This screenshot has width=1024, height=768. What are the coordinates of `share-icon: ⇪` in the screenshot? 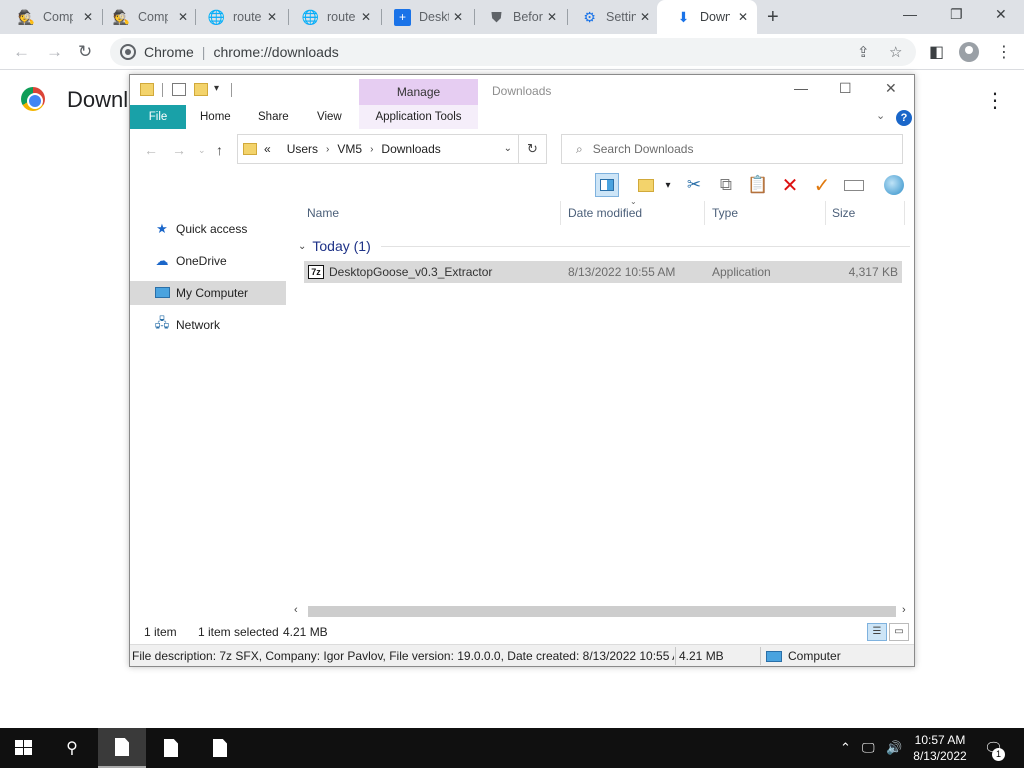 It's located at (863, 52).